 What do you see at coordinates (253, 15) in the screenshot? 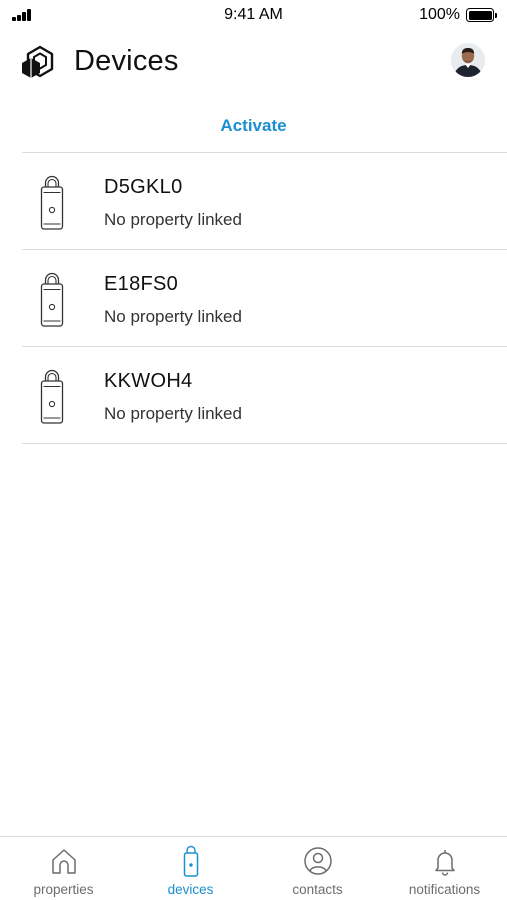
I see `status-bar: 9:41 AM 100%` at bounding box center [253, 15].